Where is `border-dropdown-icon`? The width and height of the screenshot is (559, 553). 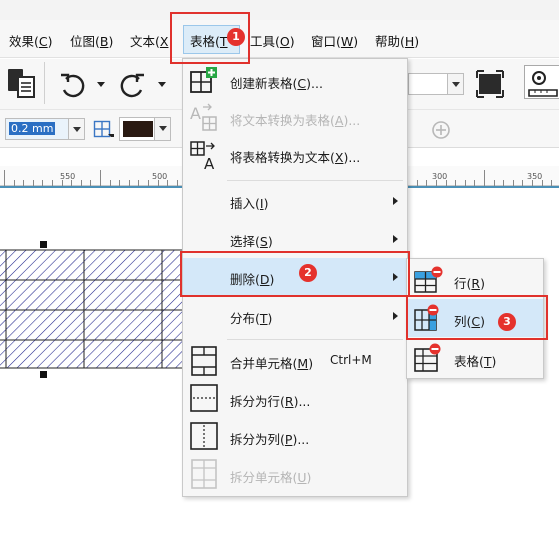 border-dropdown-icon is located at coordinates (111, 135).